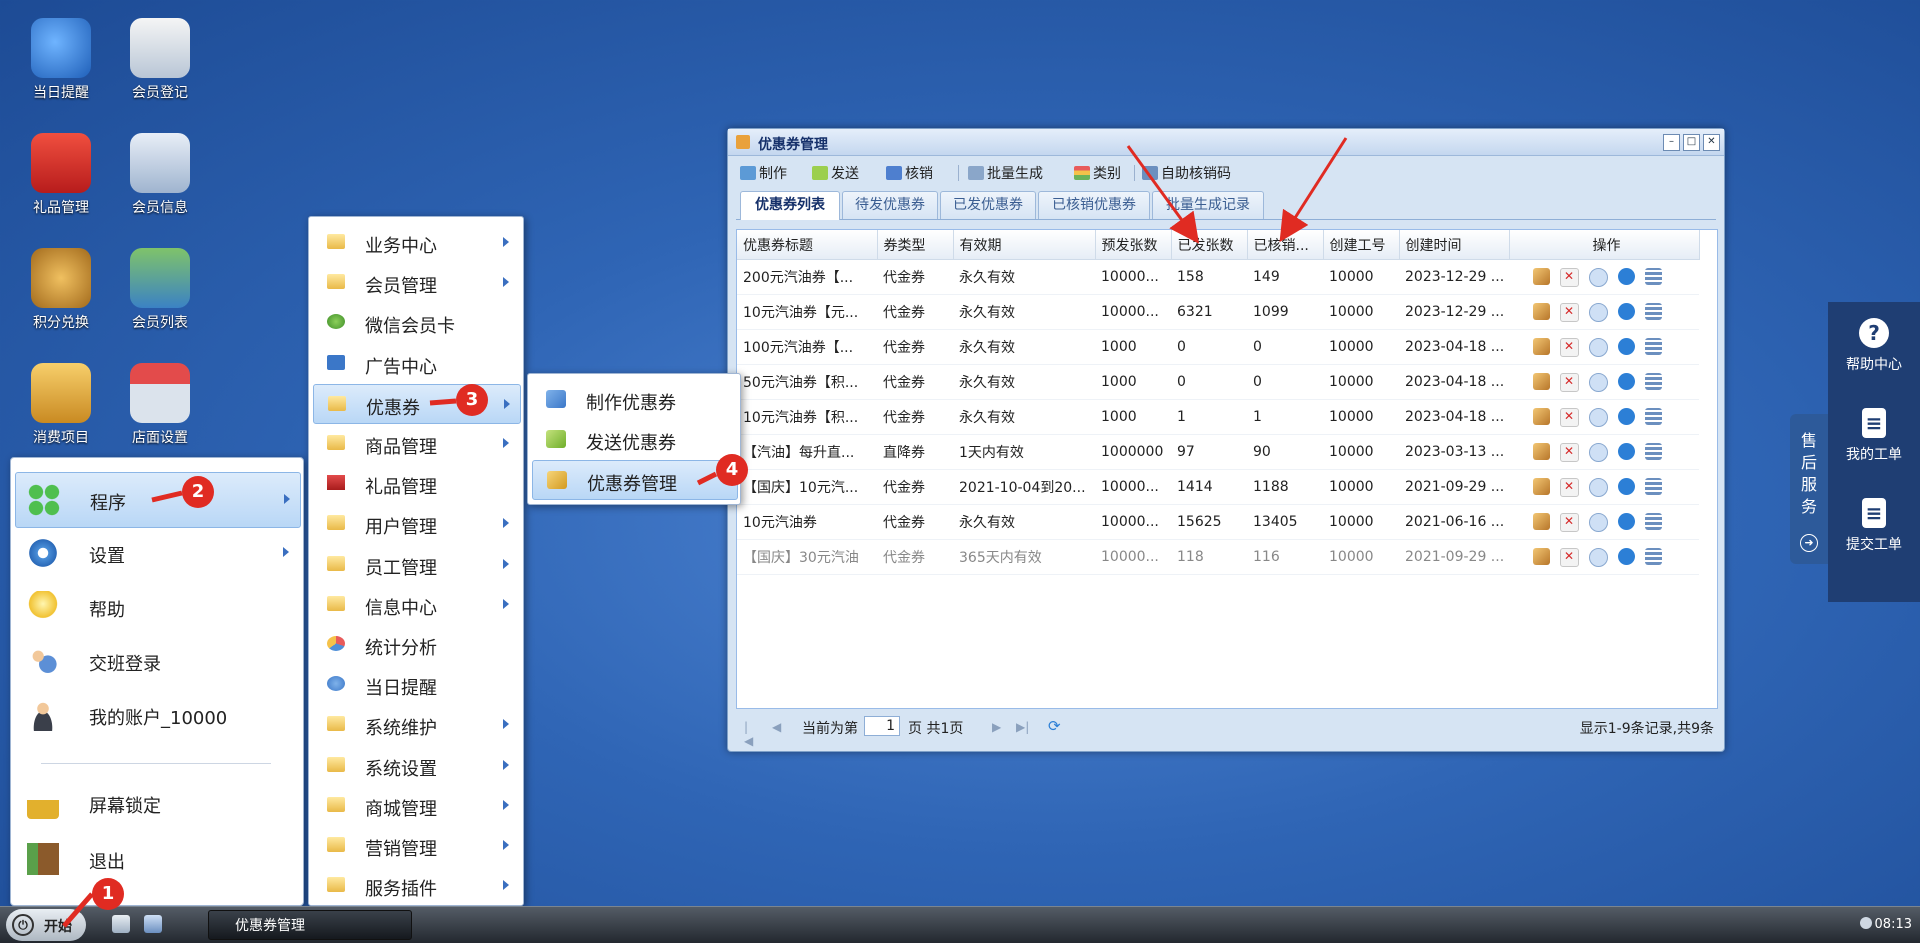  Describe the element at coordinates (61, 405) in the screenshot. I see `desktop-icon-consume: 消费项目` at that location.